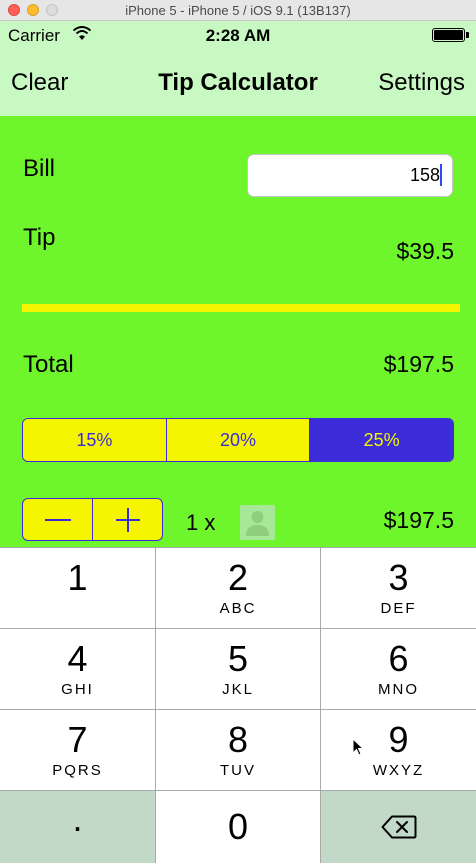 The image size is (476, 863). I want to click on key-7: 7 PQRS, so click(77, 750).